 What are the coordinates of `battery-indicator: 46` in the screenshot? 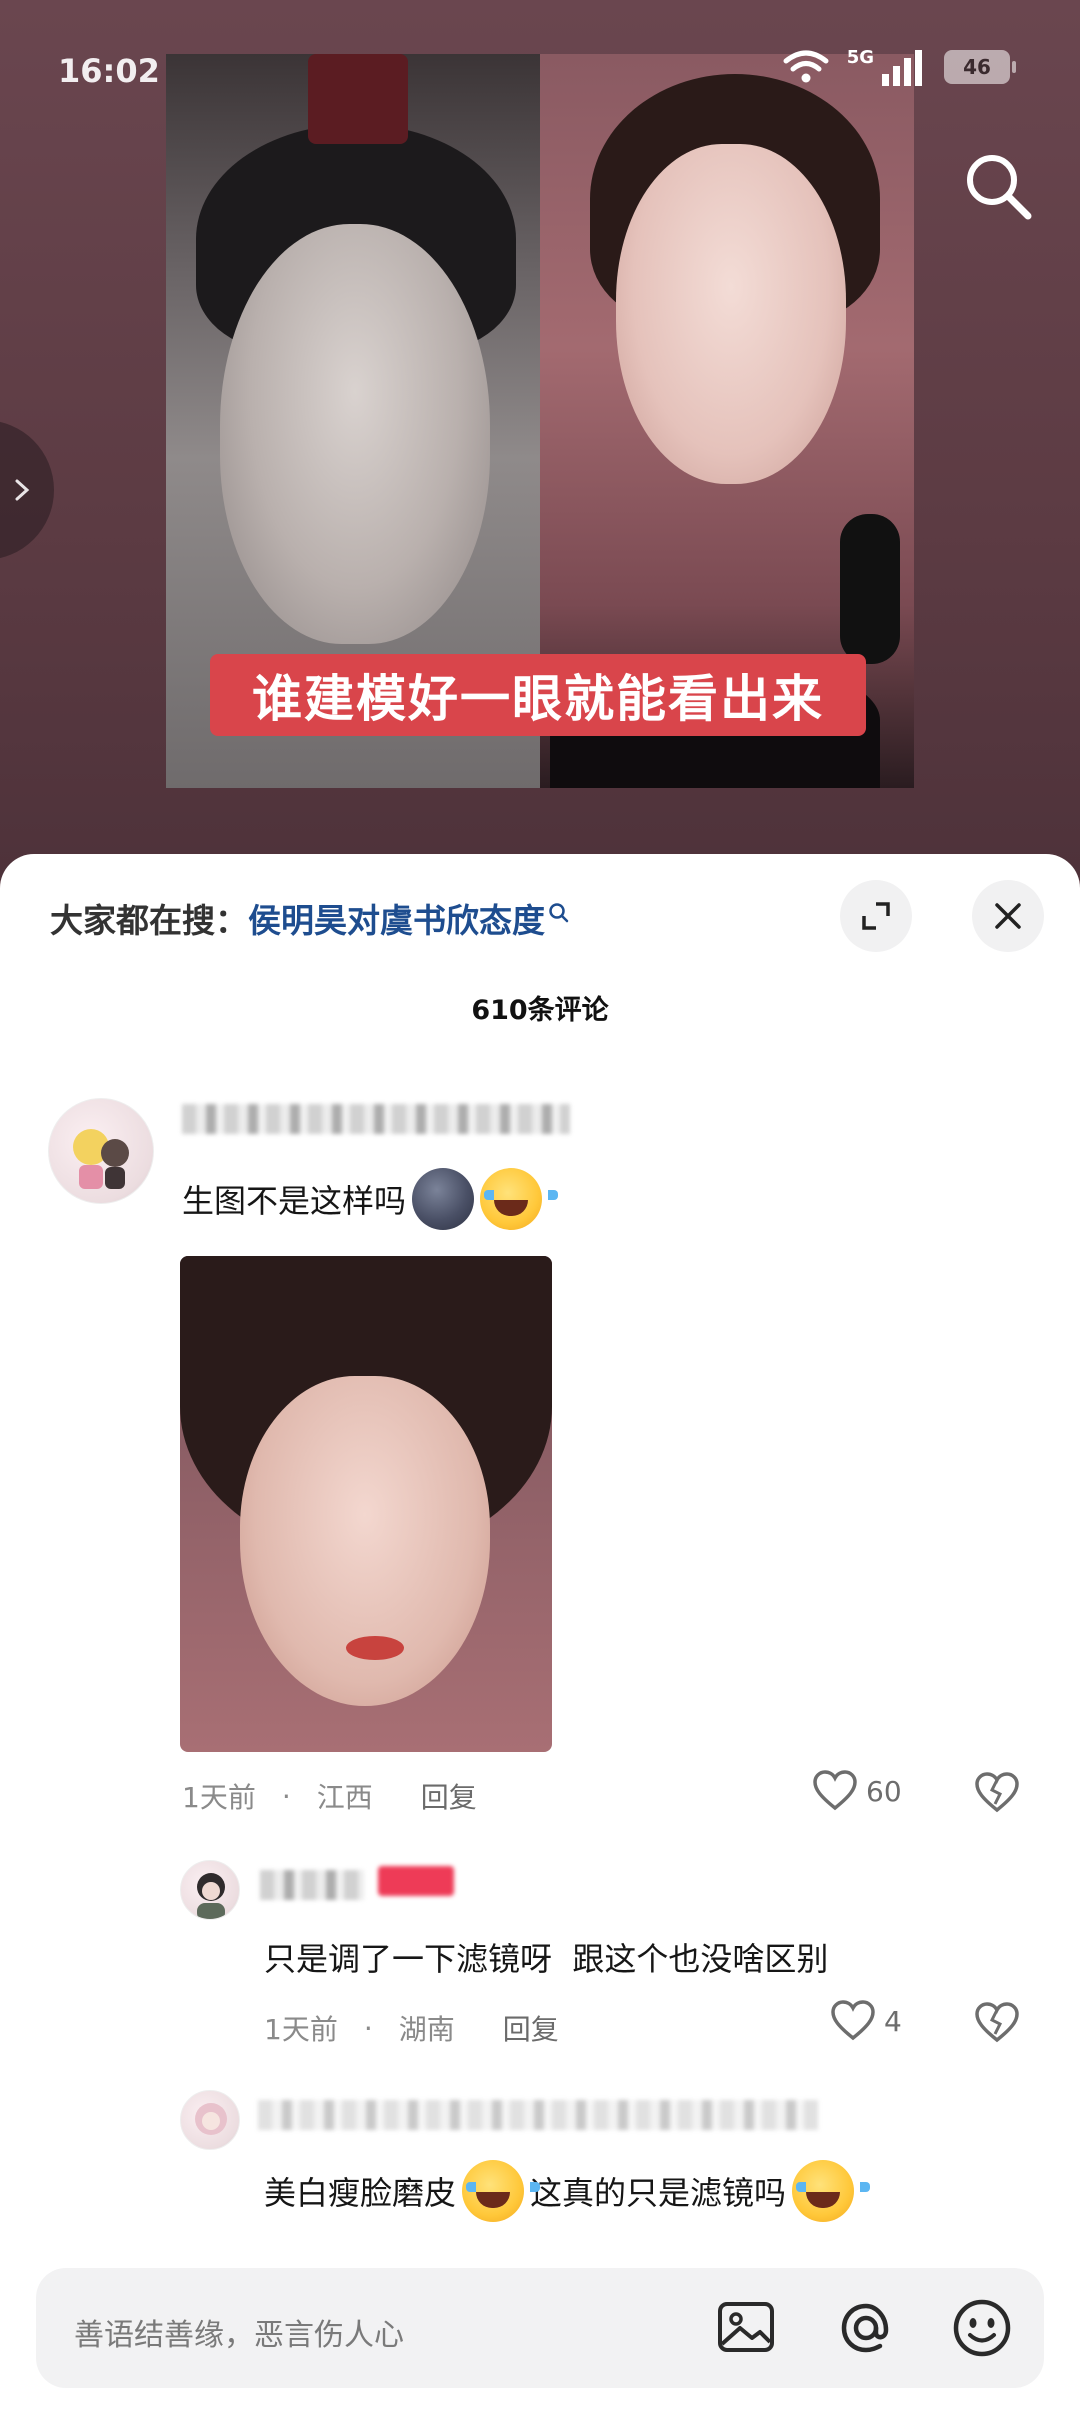 It's located at (980, 67).